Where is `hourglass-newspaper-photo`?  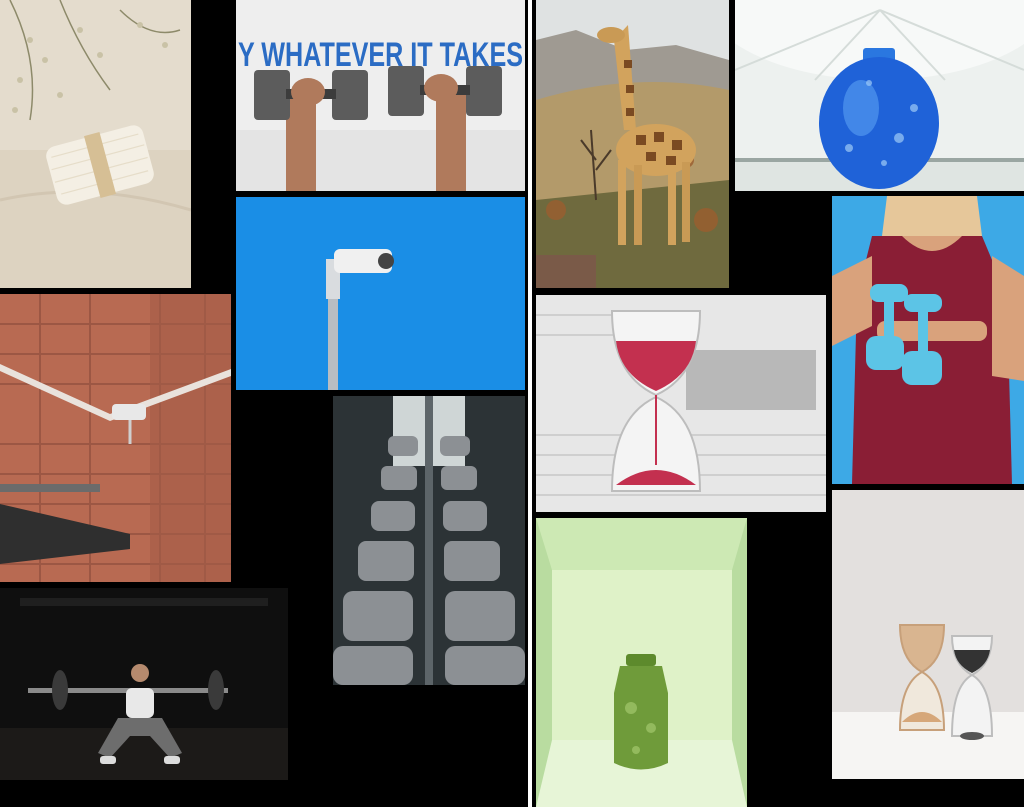 hourglass-newspaper-photo is located at coordinates (681, 403).